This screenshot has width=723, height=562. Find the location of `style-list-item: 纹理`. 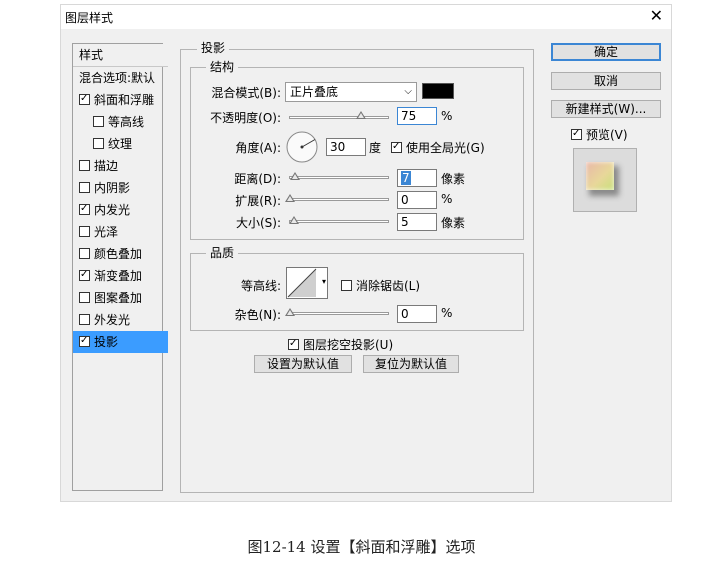

style-list-item: 纹理 is located at coordinates (127, 144).